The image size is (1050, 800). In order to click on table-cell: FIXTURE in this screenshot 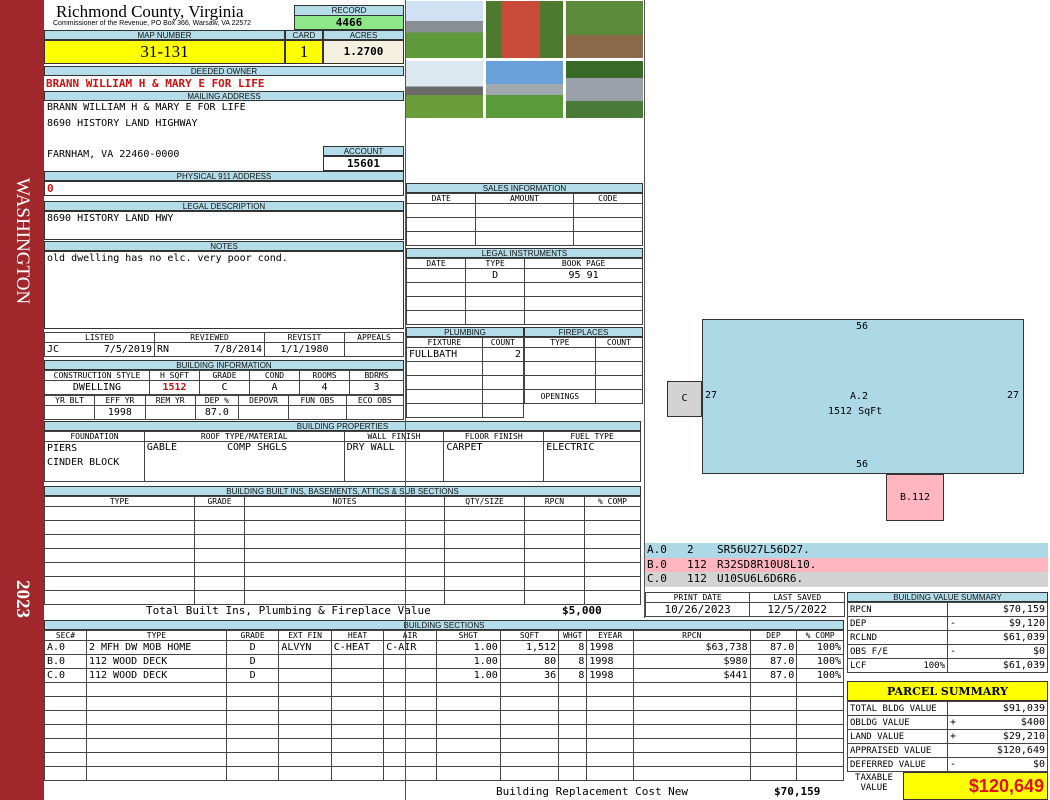, I will do `click(444, 342)`.